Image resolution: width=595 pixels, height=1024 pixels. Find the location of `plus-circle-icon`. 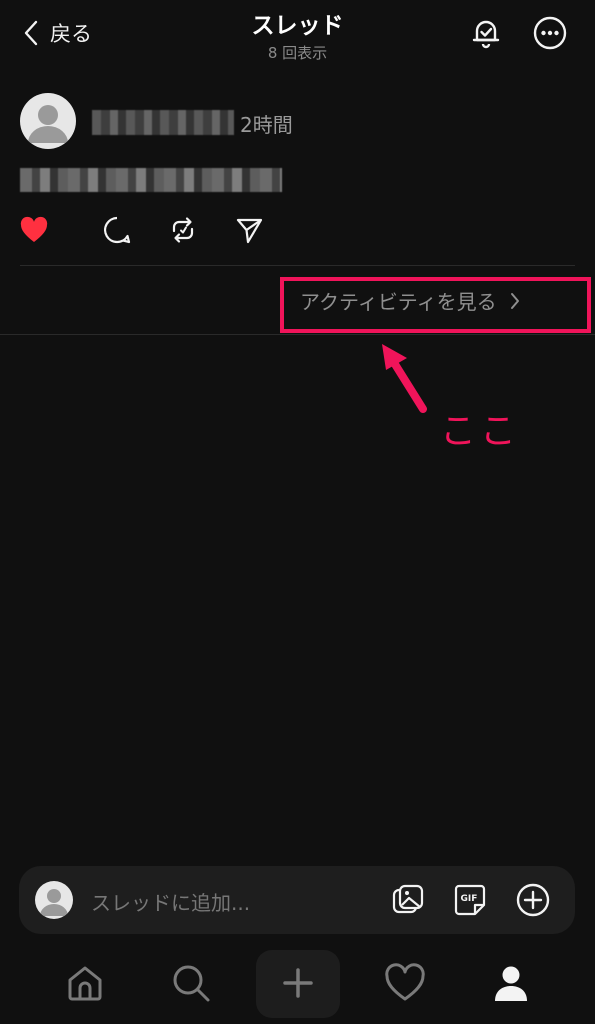

plus-circle-icon is located at coordinates (533, 900).